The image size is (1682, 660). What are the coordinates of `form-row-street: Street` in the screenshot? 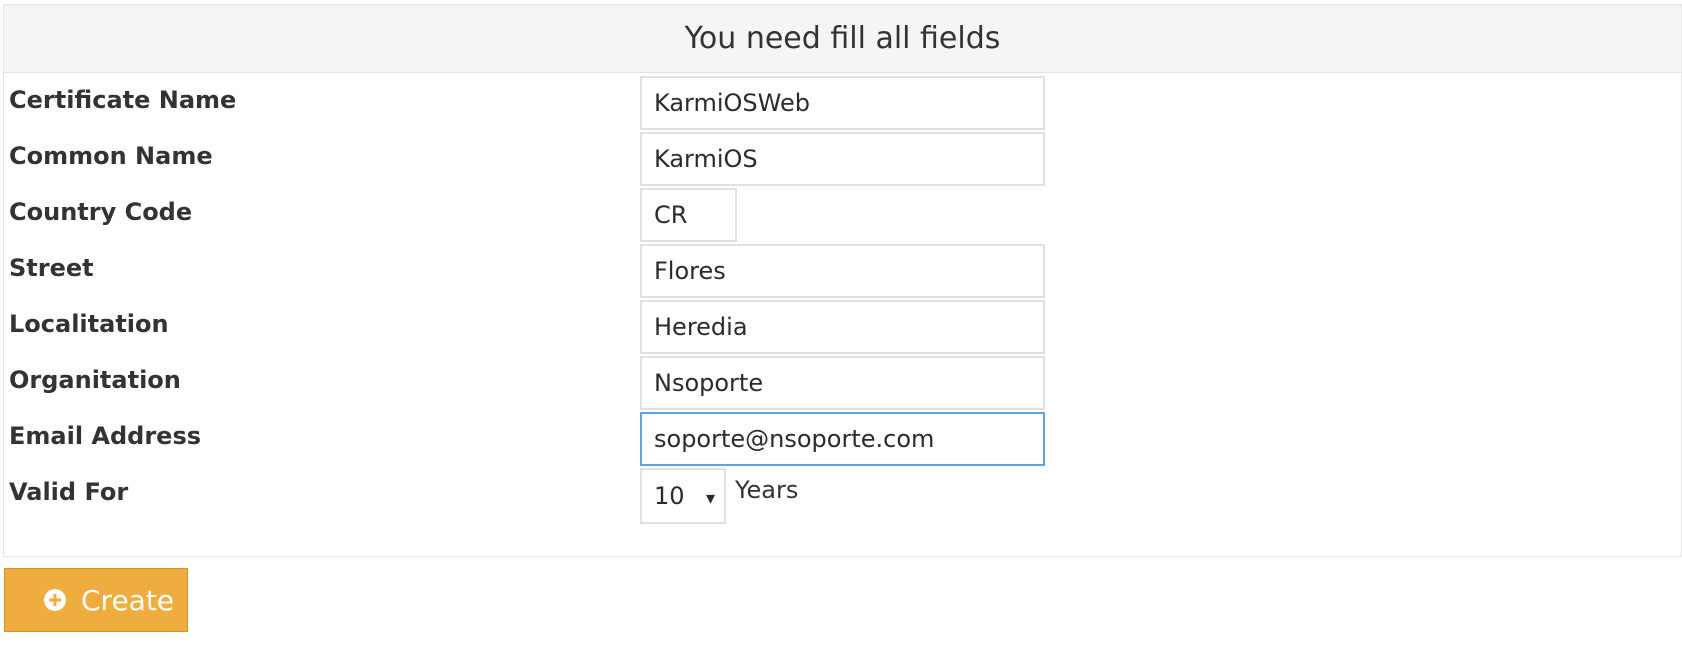 It's located at (842, 270).